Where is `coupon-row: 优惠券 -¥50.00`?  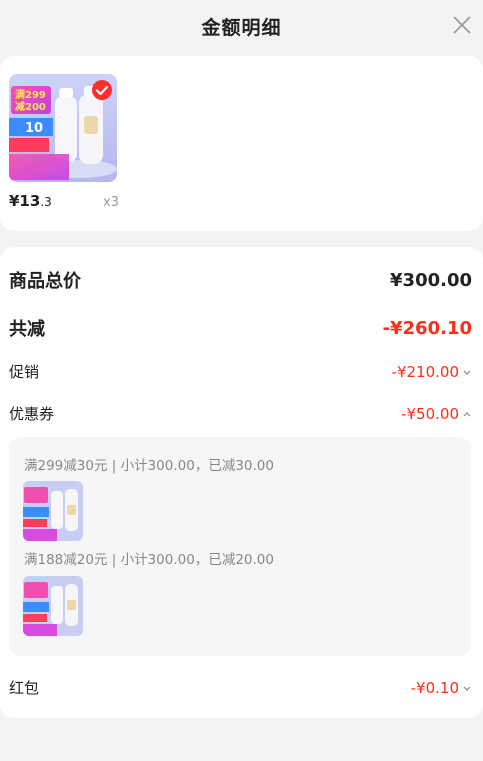
coupon-row: 优惠券 -¥50.00 is located at coordinates (240, 413).